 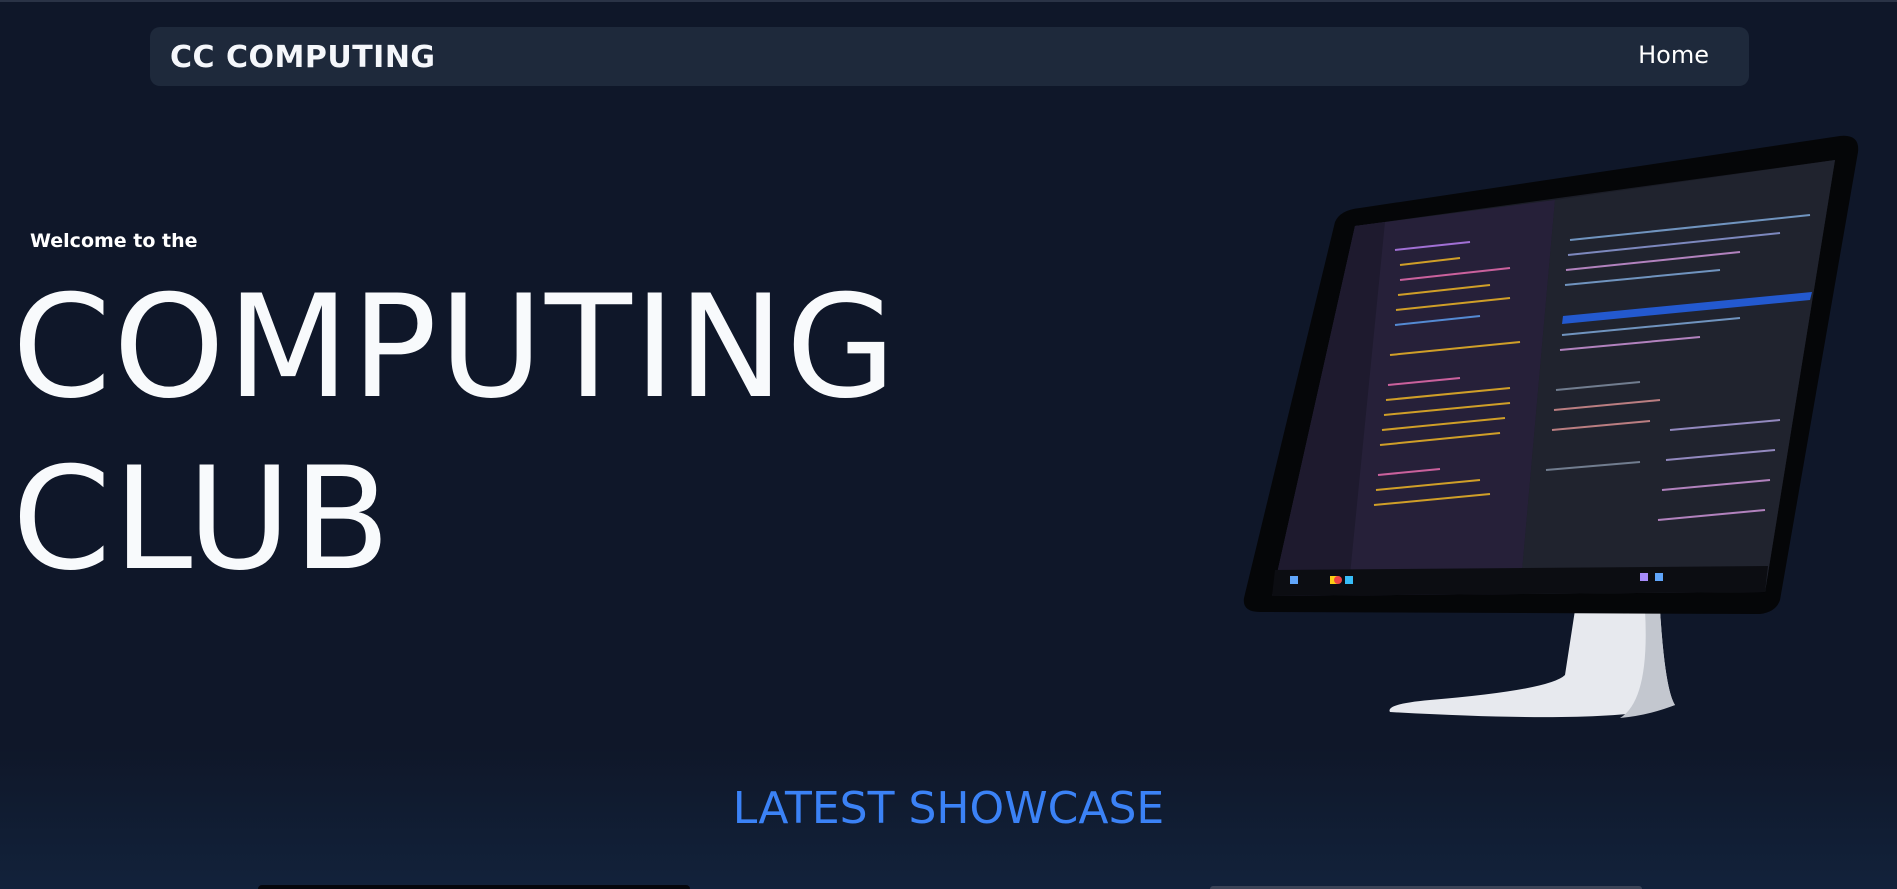 What do you see at coordinates (114, 241) in the screenshot?
I see `hero-eyebrow: Welcome to the` at bounding box center [114, 241].